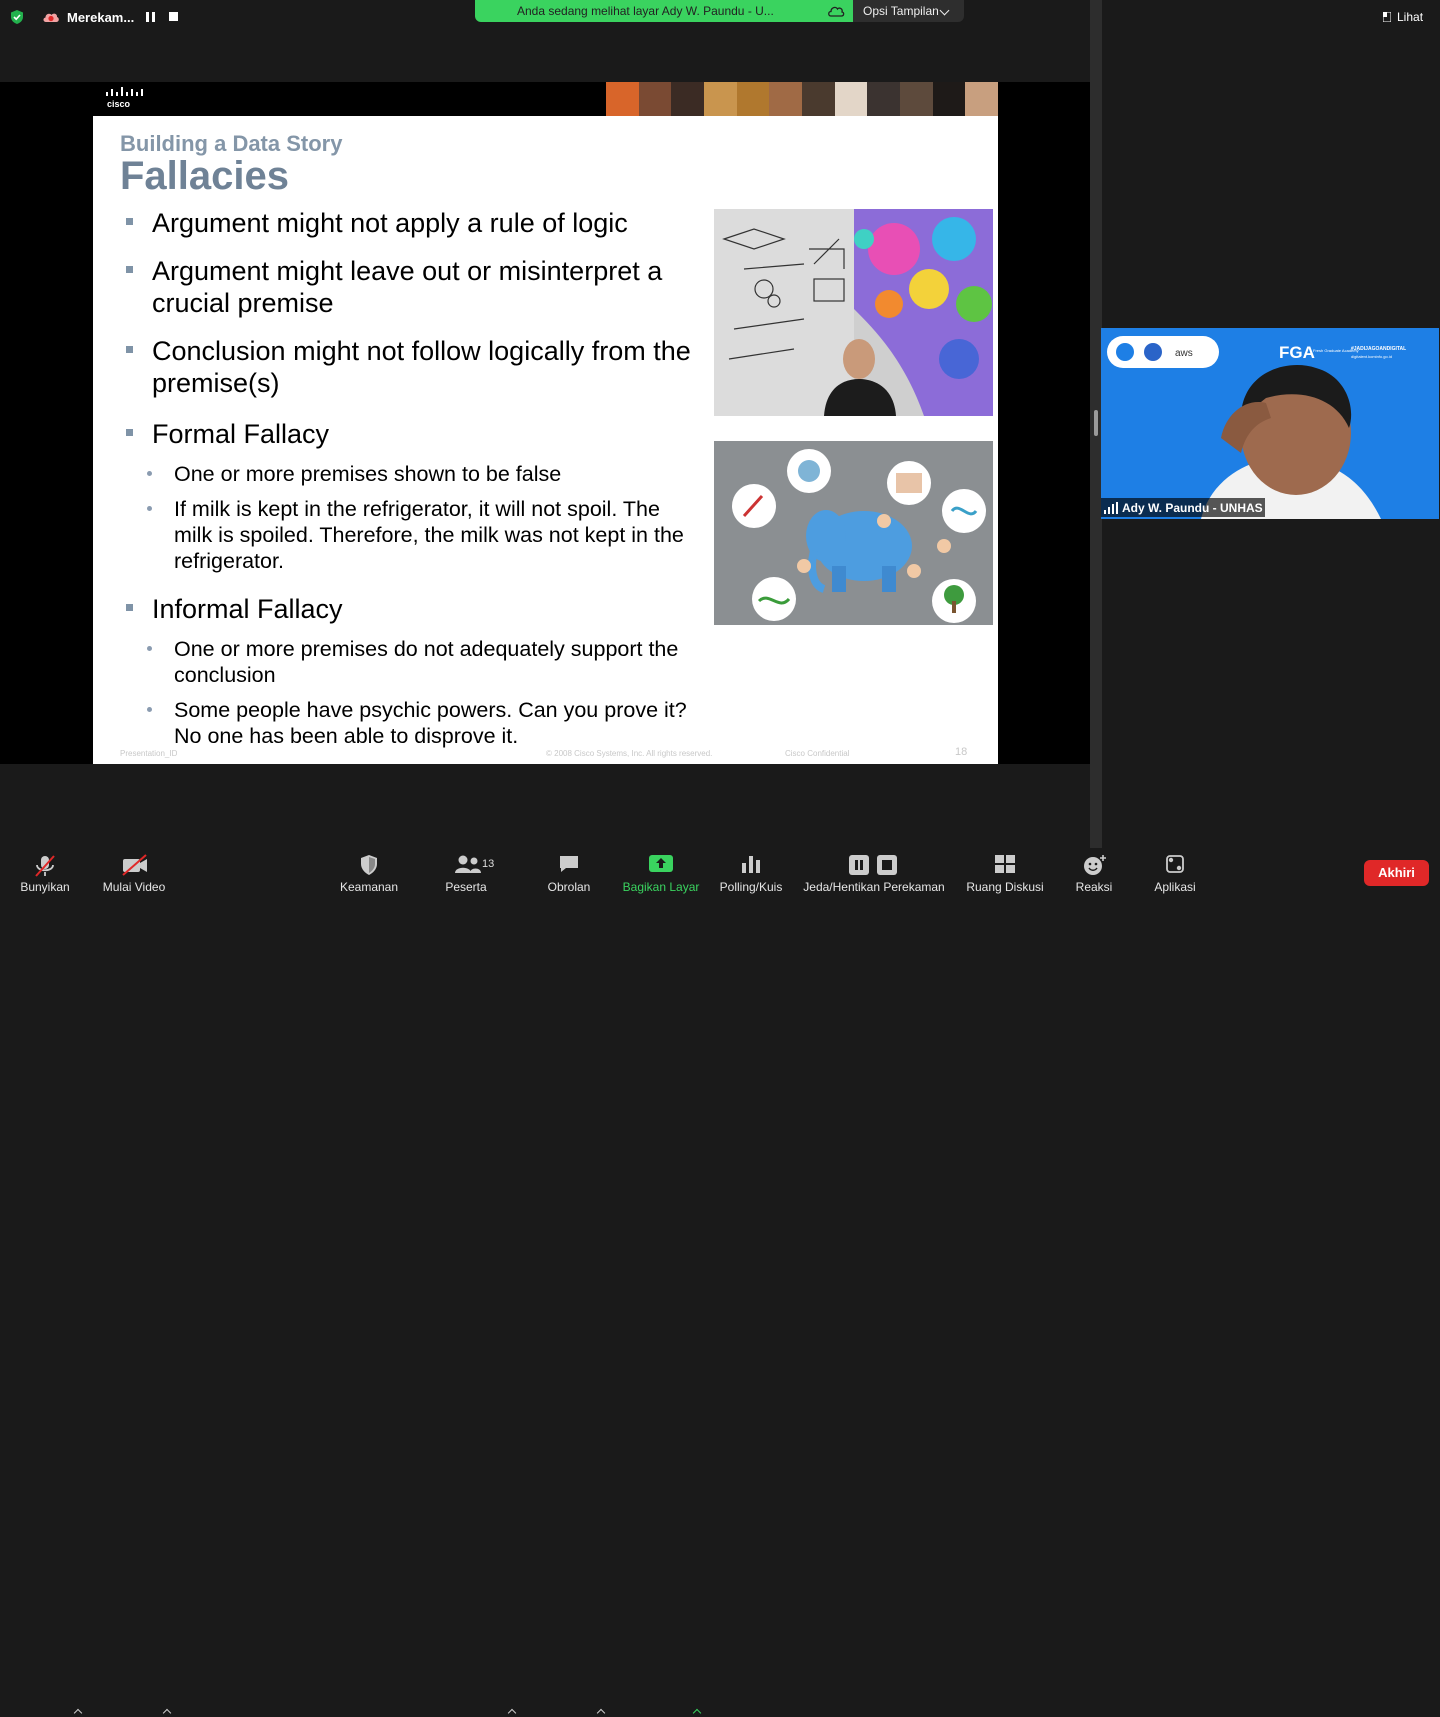 The height and width of the screenshot is (1717, 1440). What do you see at coordinates (853, 312) in the screenshot?
I see `creative-thinking-image` at bounding box center [853, 312].